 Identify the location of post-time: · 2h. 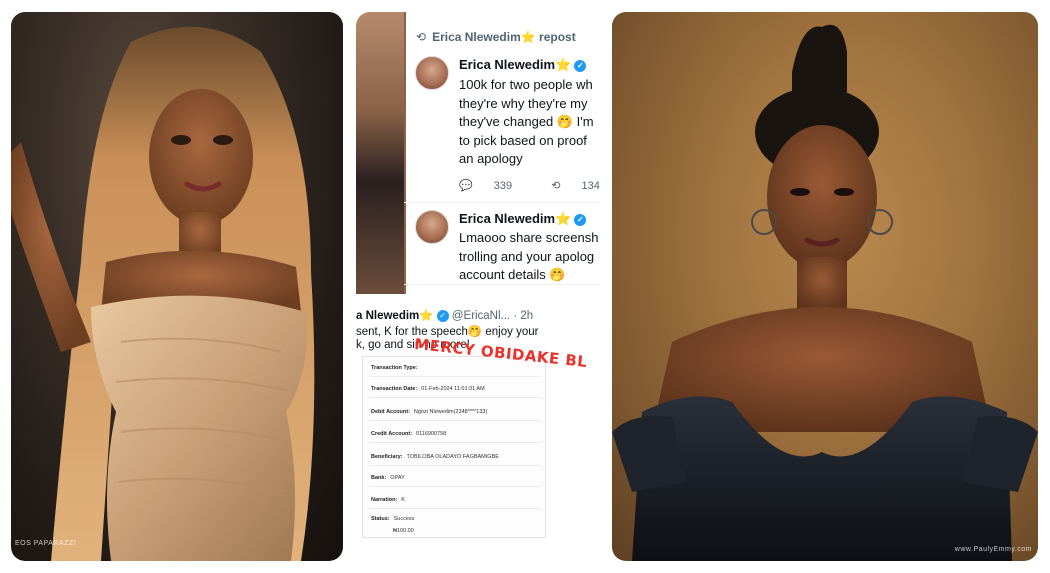
(523, 316).